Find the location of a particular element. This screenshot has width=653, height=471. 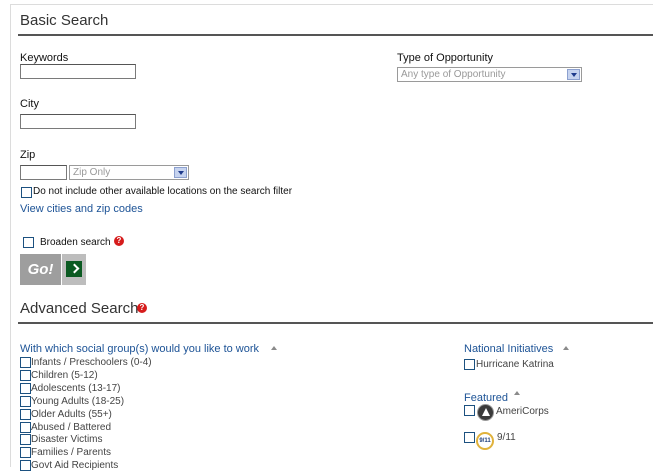

national-initiatives-heading: National Initiatives is located at coordinates (508, 349).